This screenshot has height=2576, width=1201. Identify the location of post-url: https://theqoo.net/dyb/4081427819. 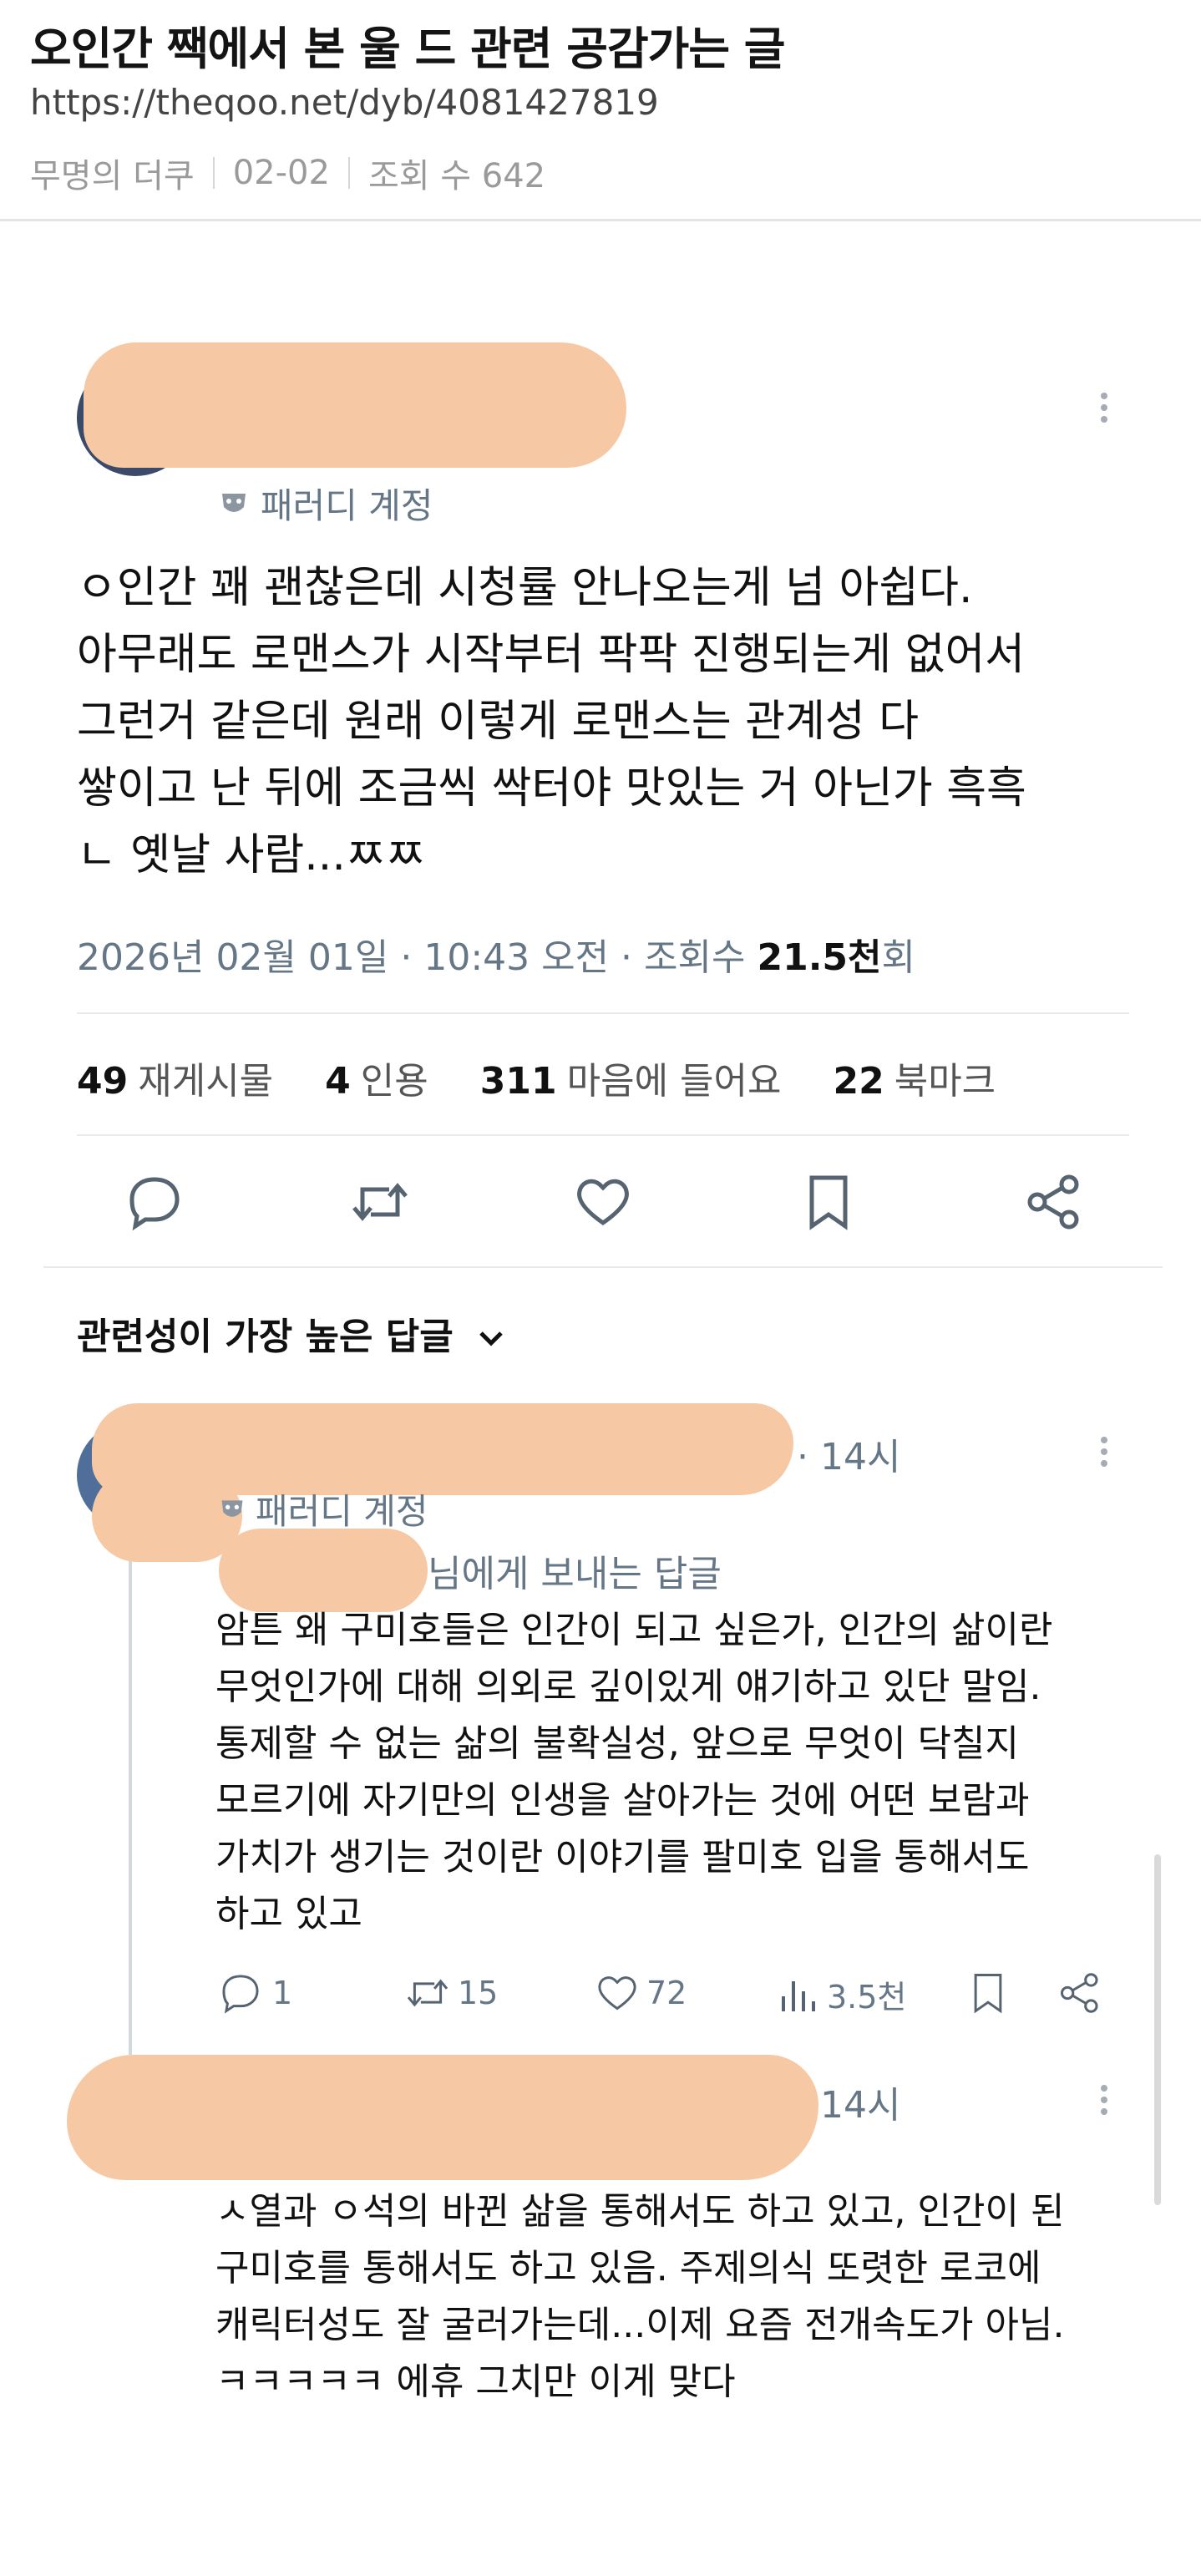
(344, 102).